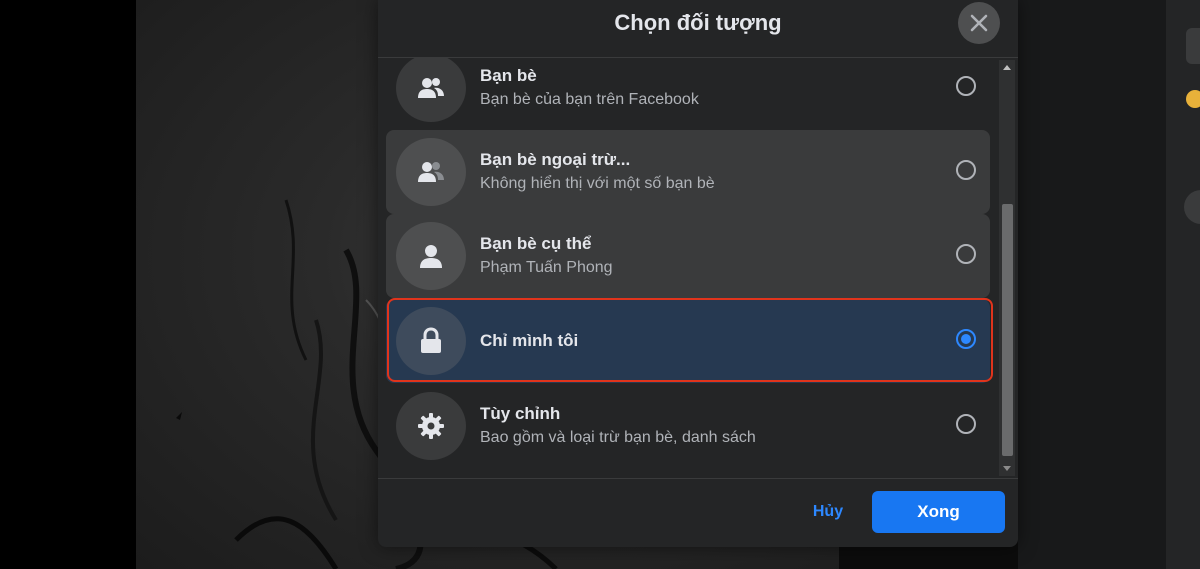 The height and width of the screenshot is (569, 1200). Describe the element at coordinates (1007, 330) in the screenshot. I see `scroll-thumb` at that location.